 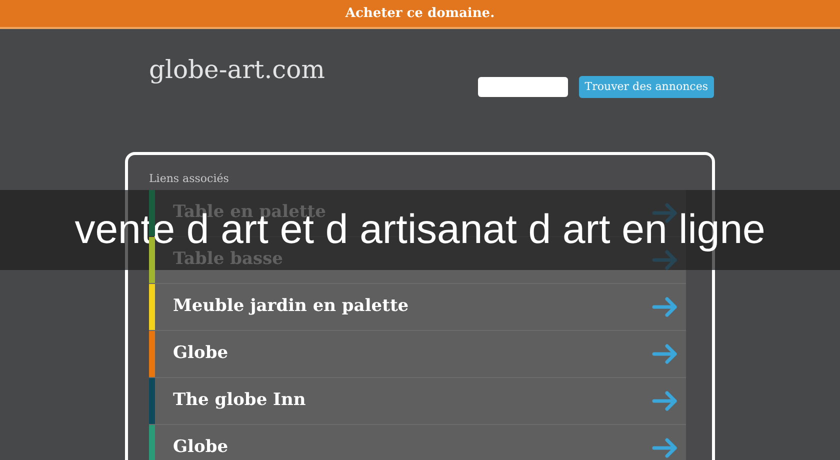 I want to click on panel-title: Liens associés, so click(x=189, y=179).